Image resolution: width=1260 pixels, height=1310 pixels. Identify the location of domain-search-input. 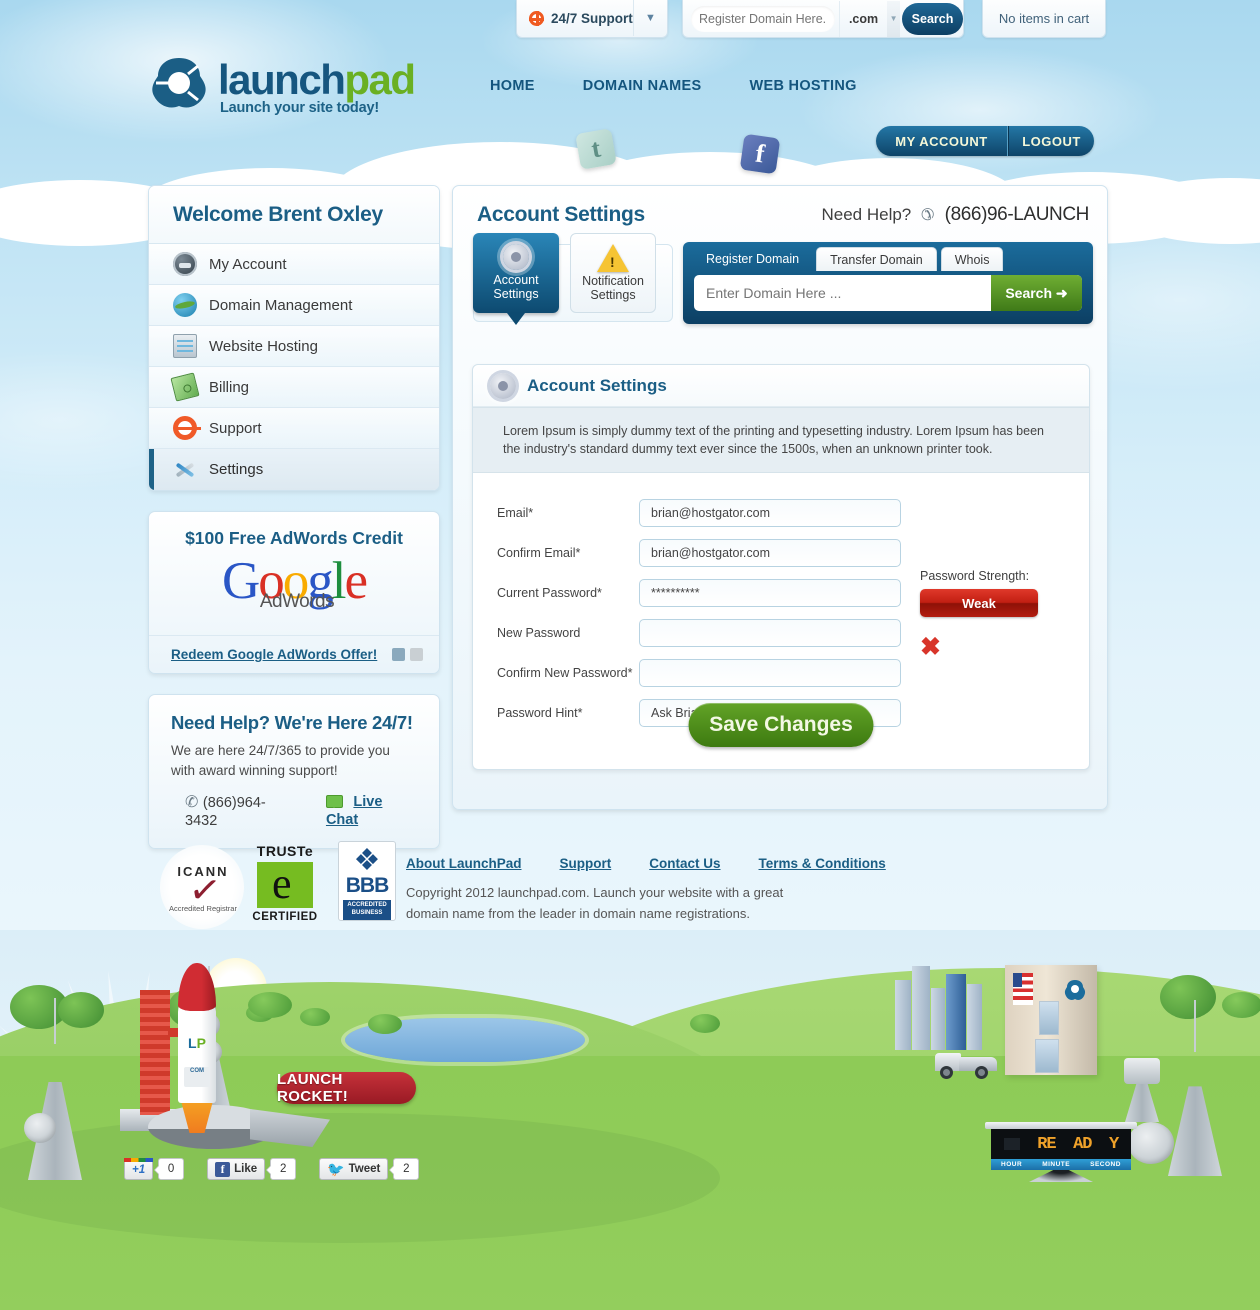
(842, 293).